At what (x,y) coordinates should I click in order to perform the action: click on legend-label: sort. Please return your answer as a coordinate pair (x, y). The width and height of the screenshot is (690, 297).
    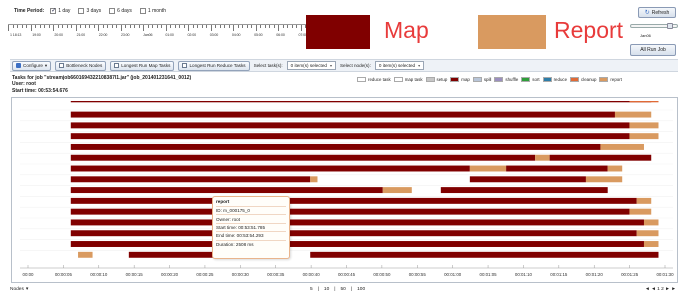
    Looking at the image, I should click on (536, 79).